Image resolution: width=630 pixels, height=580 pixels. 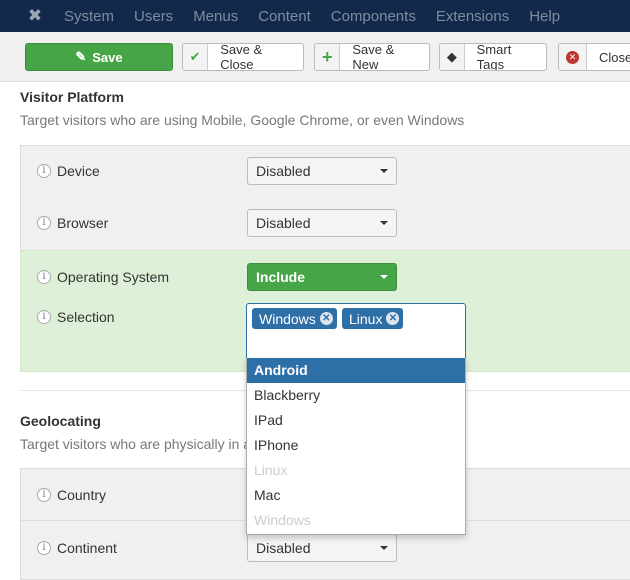 I want to click on menu-components: Components, so click(x=373, y=16).